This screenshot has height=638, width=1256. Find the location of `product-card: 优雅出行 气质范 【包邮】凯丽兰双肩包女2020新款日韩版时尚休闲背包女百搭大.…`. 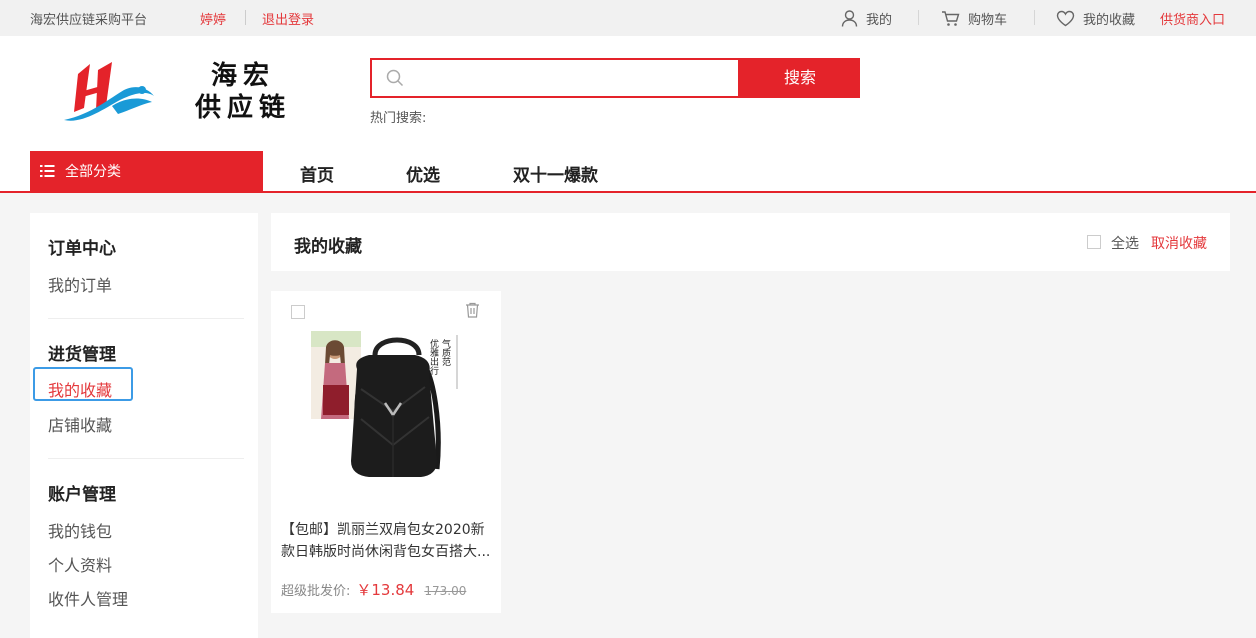

product-card: 优雅出行 气质范 【包邮】凯丽兰双肩包女2020新款日韩版时尚休闲背包女百搭大.… is located at coordinates (386, 452).